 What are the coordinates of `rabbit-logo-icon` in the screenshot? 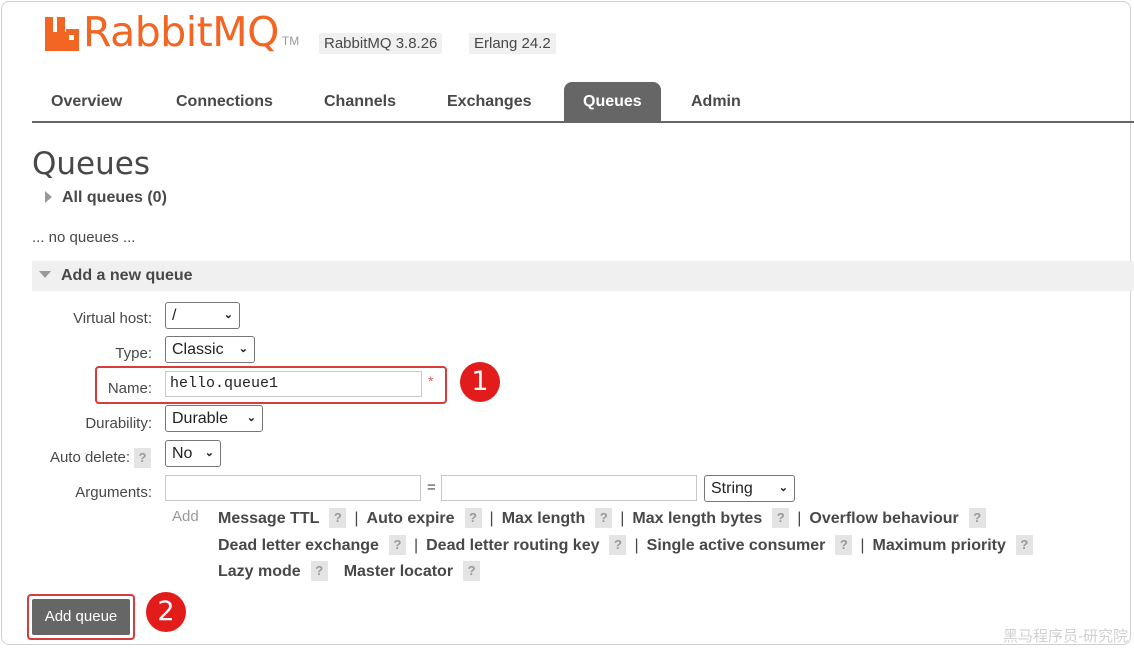 It's located at (62, 34).